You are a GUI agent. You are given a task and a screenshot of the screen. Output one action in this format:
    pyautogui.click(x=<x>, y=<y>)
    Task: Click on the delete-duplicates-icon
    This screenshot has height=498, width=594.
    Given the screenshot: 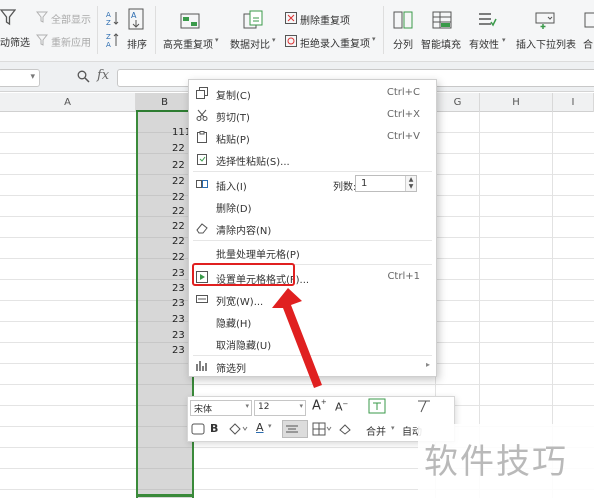 What is the action you would take?
    pyautogui.click(x=291, y=18)
    